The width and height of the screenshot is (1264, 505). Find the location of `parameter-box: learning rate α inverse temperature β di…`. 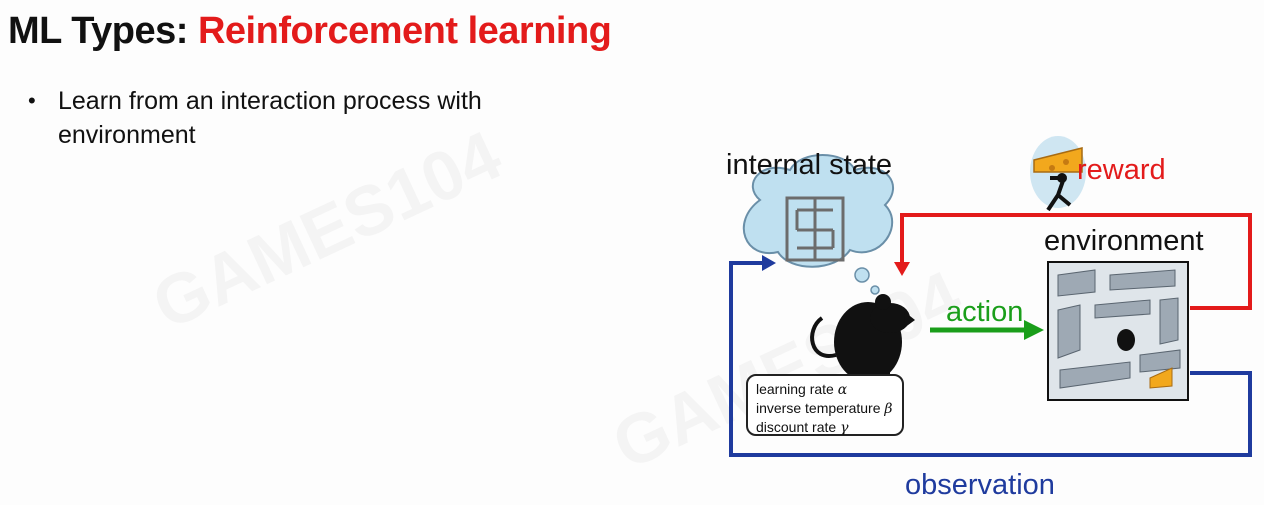

parameter-box: learning rate α inverse temperature β di… is located at coordinates (825, 405).